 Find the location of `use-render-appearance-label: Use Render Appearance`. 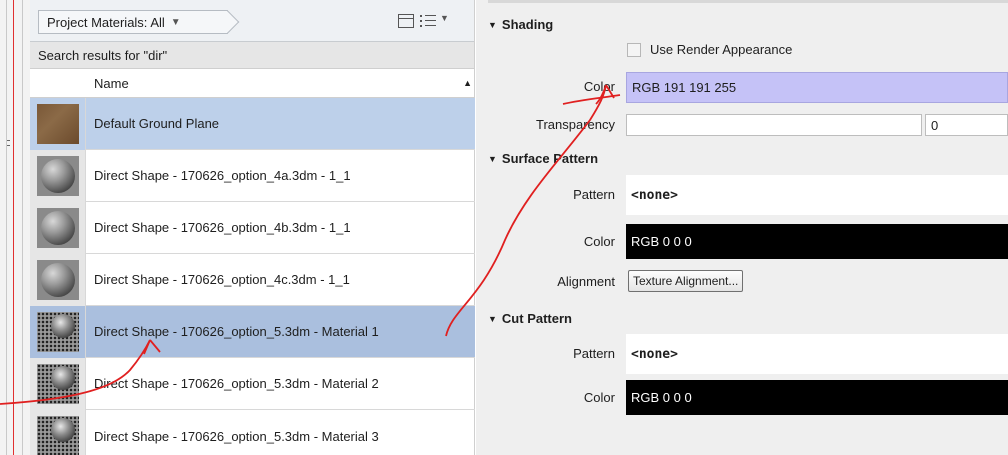

use-render-appearance-label: Use Render Appearance is located at coordinates (721, 49).